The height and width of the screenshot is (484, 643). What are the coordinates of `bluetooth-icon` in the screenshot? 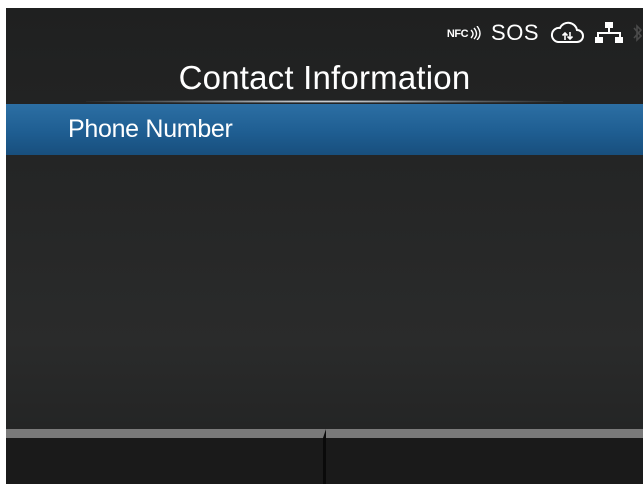 It's located at (638, 33).